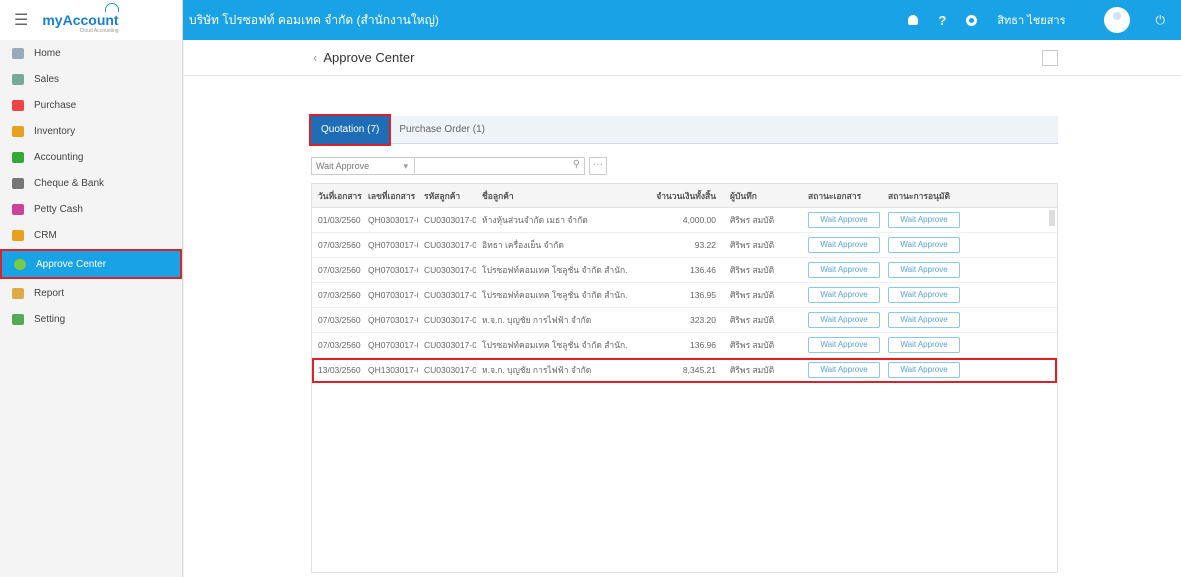 Image resolution: width=1181 pixels, height=577 pixels. I want to click on header-action-button, so click(1050, 58).